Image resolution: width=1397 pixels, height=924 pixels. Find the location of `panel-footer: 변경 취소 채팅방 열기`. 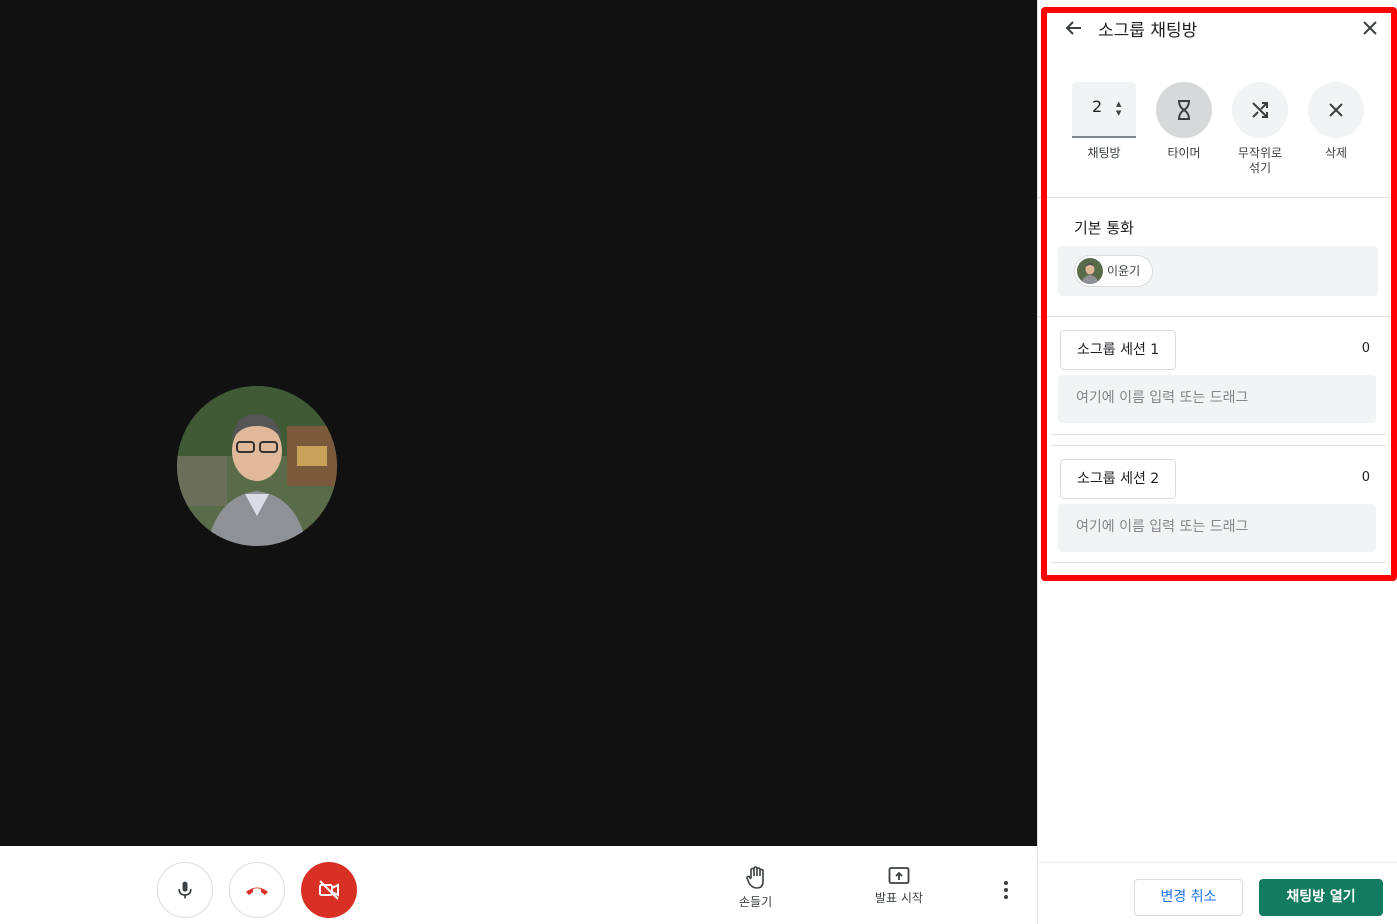

panel-footer: 변경 취소 채팅방 열기 is located at coordinates (1217, 893).